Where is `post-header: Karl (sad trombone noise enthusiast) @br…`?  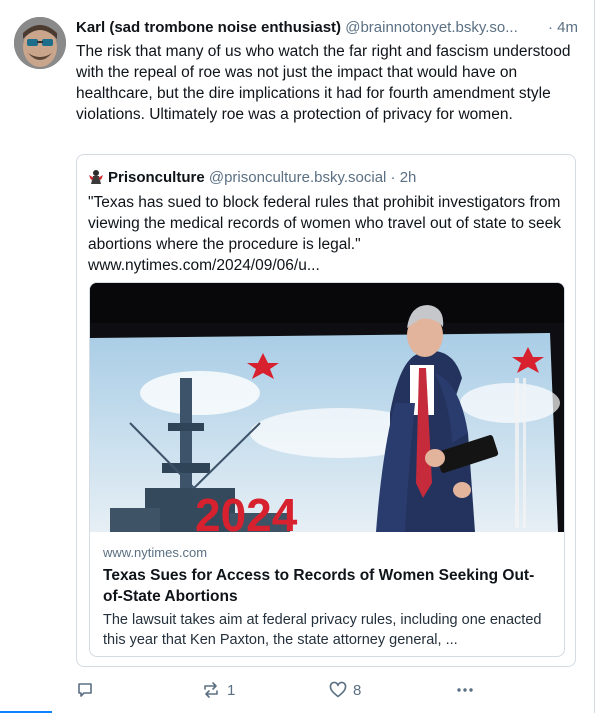
post-header: Karl (sad trombone noise enthusiast) @br… is located at coordinates (330, 28).